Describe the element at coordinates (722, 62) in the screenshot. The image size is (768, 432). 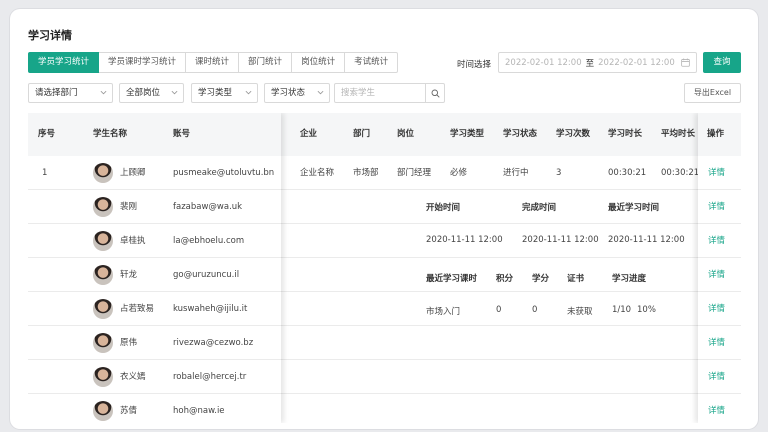
I see `query-button: 查询` at that location.